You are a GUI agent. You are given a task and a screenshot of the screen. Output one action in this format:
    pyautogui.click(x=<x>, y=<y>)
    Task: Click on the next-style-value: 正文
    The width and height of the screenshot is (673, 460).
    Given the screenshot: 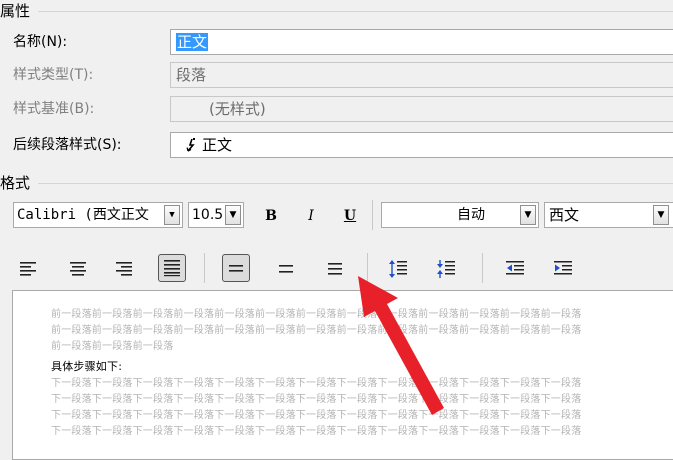 What is the action you would take?
    pyautogui.click(x=217, y=145)
    